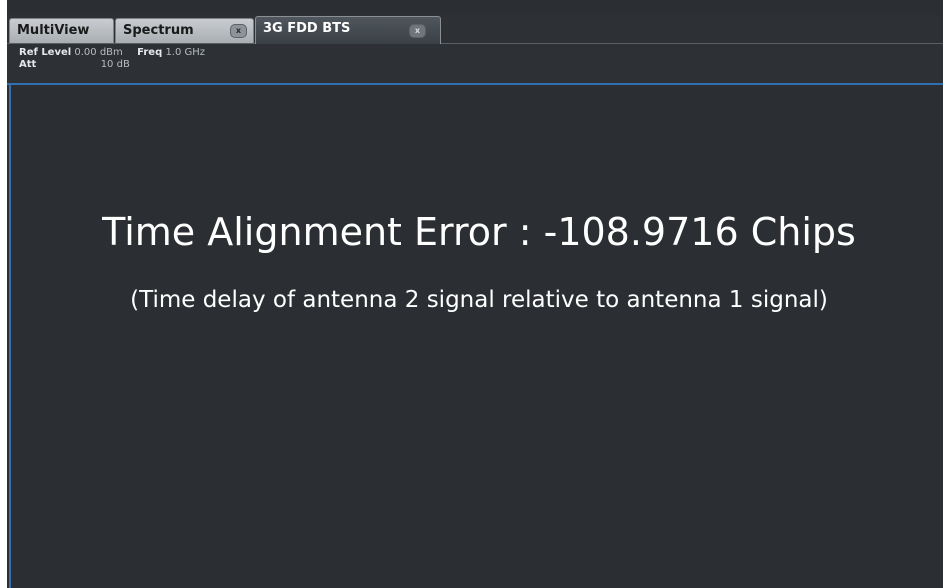 The image size is (943, 588). I want to click on tab-3g-fdd-bts: 3G FDD BTS x, so click(348, 30).